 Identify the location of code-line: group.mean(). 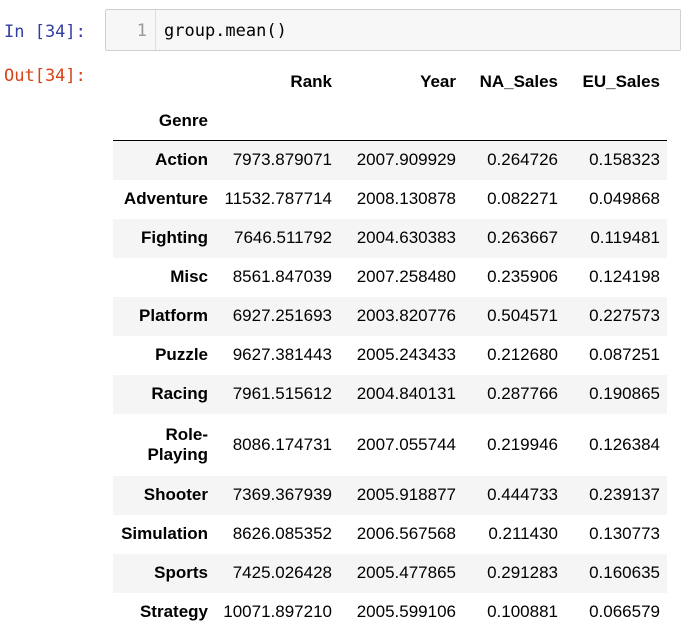
(225, 31).